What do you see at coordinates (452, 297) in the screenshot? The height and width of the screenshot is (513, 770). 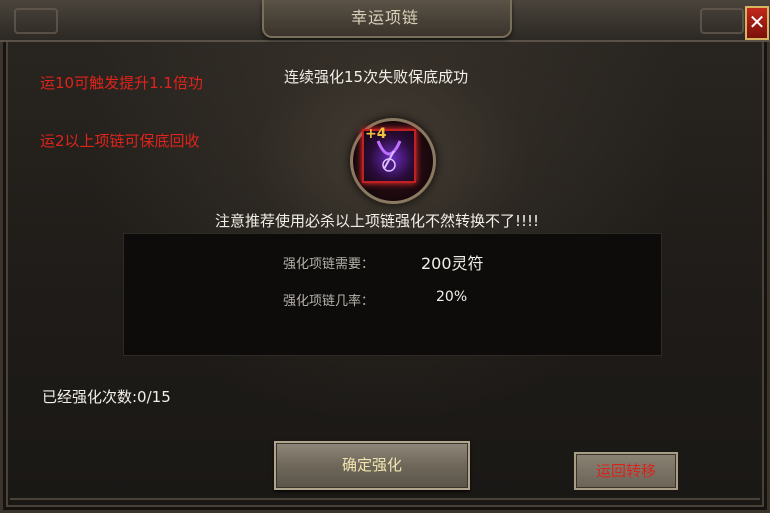 I see `rate-value: 20%` at bounding box center [452, 297].